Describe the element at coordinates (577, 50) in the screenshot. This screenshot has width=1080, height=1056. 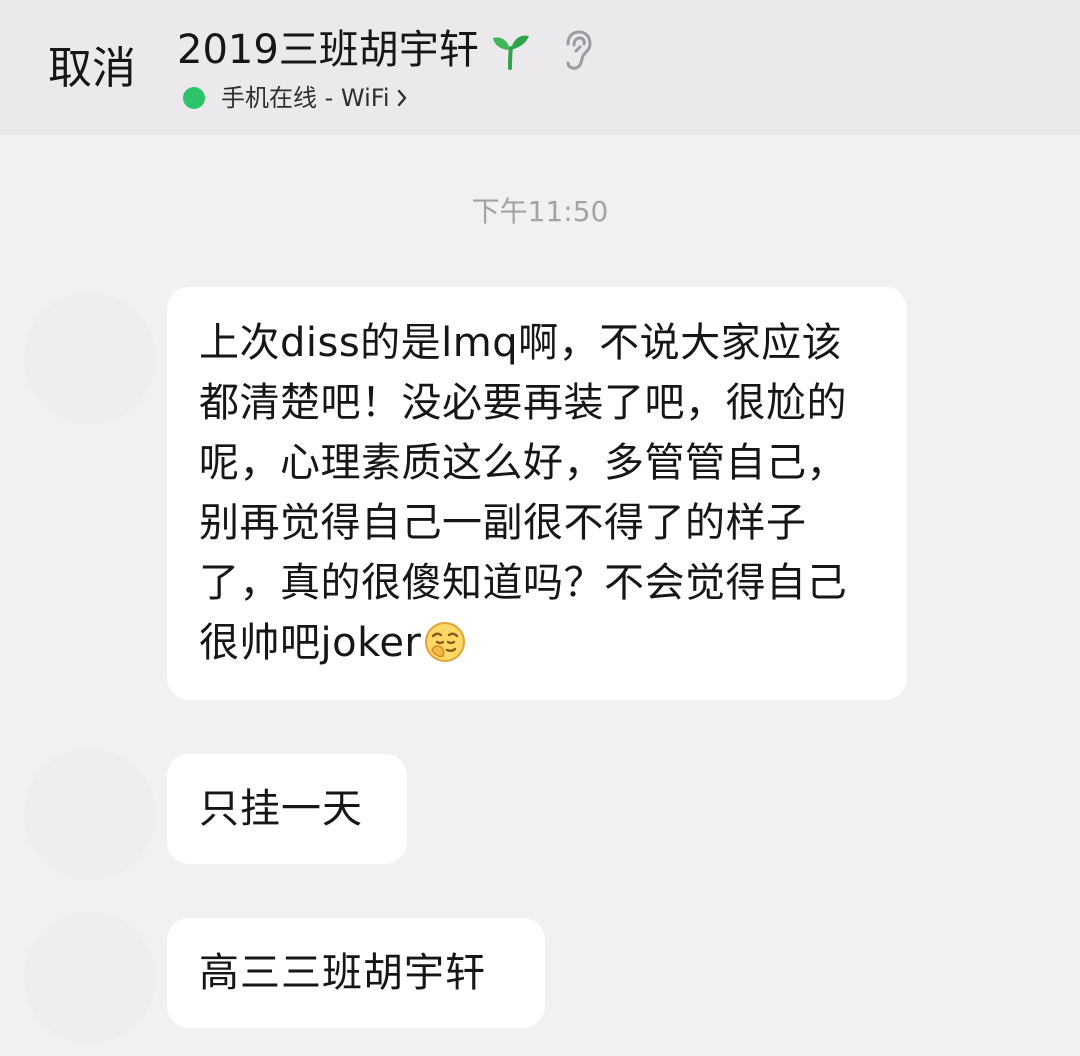
I see `ear-icon` at that location.